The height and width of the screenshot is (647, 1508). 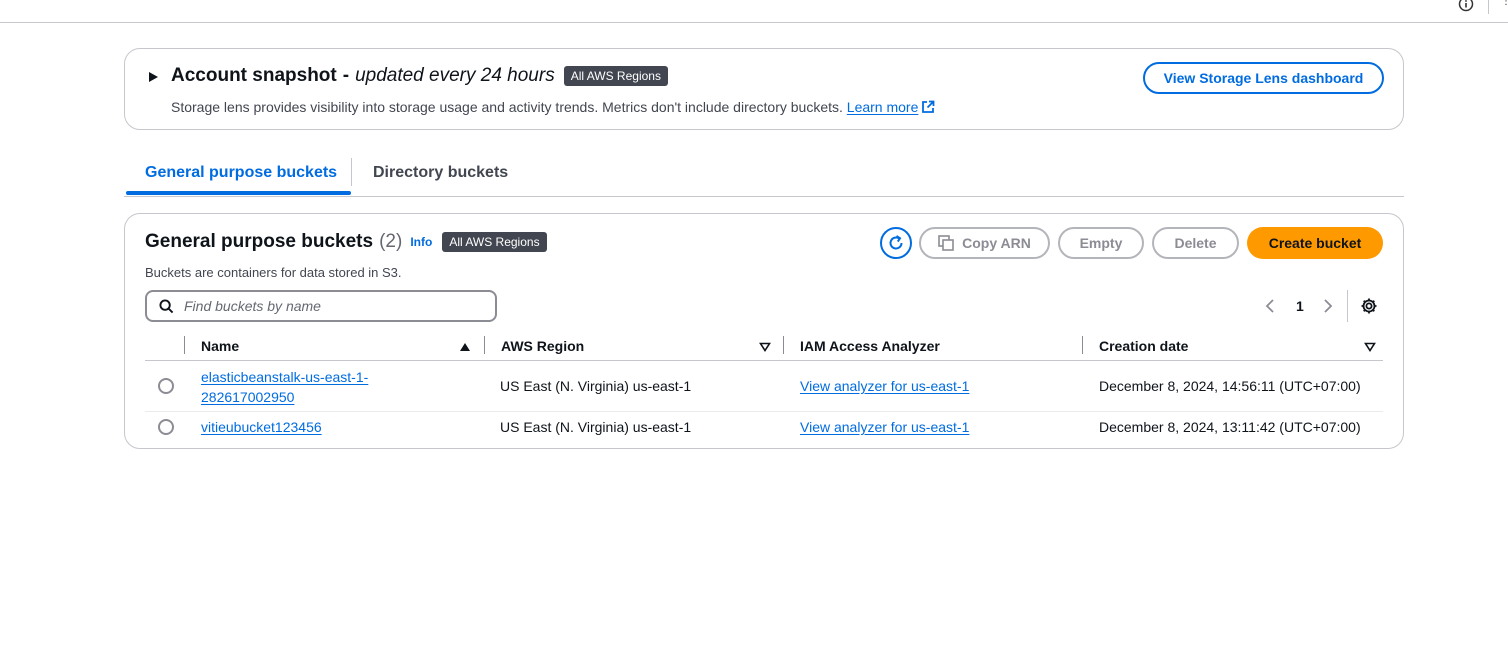 What do you see at coordinates (153, 77) in the screenshot?
I see `caret-right-icon` at bounding box center [153, 77].